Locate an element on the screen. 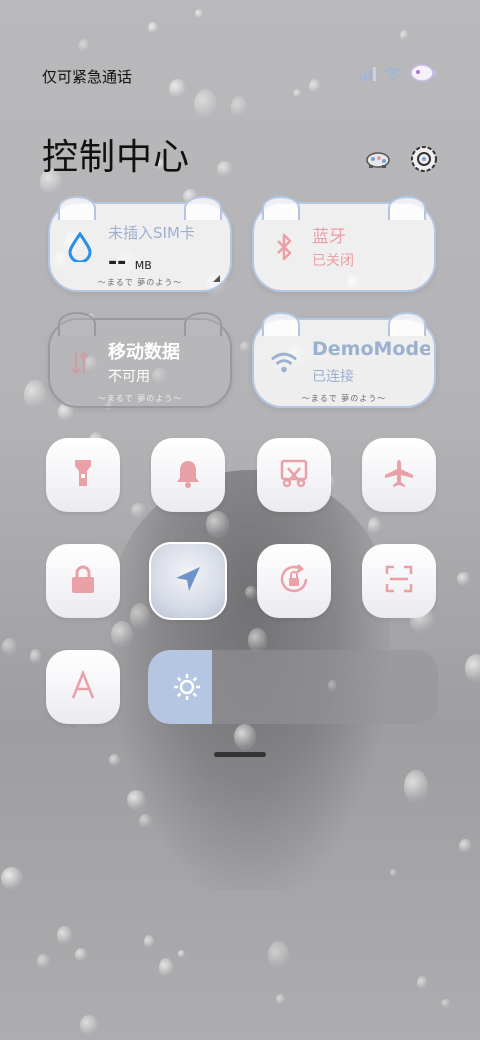 The height and width of the screenshot is (1040, 480). flashlight-toggle is located at coordinates (83, 475).